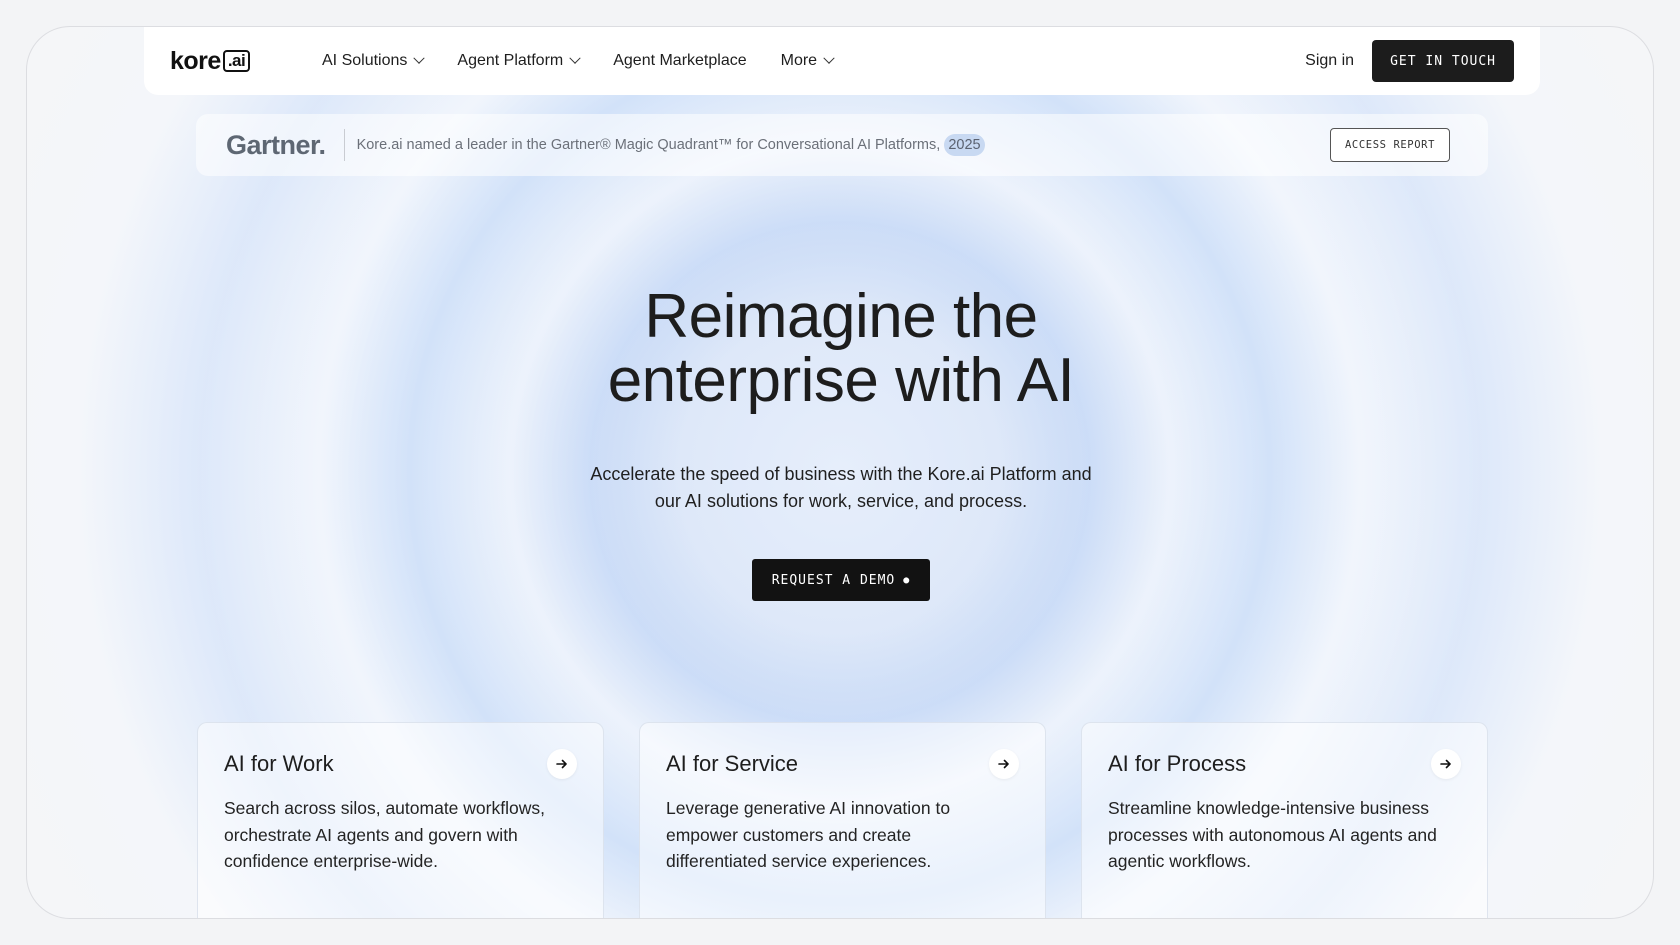  I want to click on get-in-touch-button: GET IN TOUCH, so click(1443, 61).